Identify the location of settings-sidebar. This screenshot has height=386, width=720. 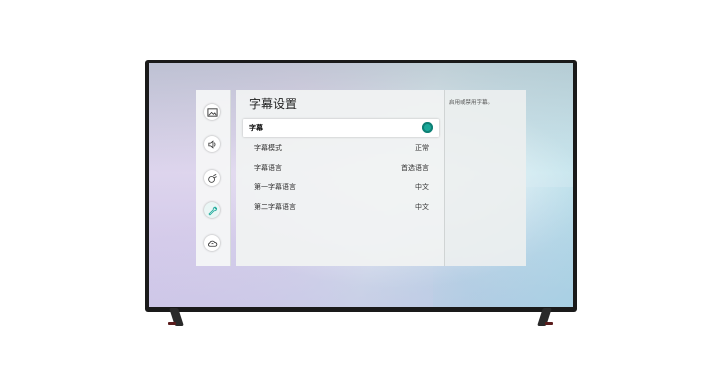
(213, 178).